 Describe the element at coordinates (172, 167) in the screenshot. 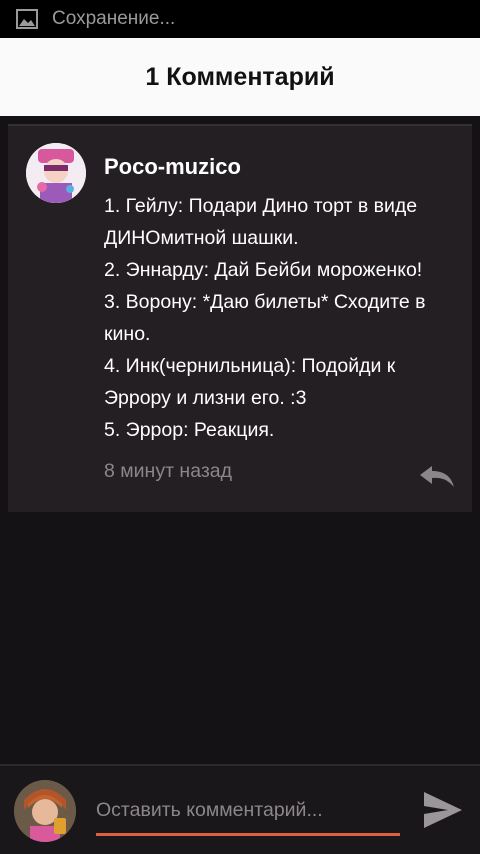

I see `comment-author: Poco-muzico` at that location.